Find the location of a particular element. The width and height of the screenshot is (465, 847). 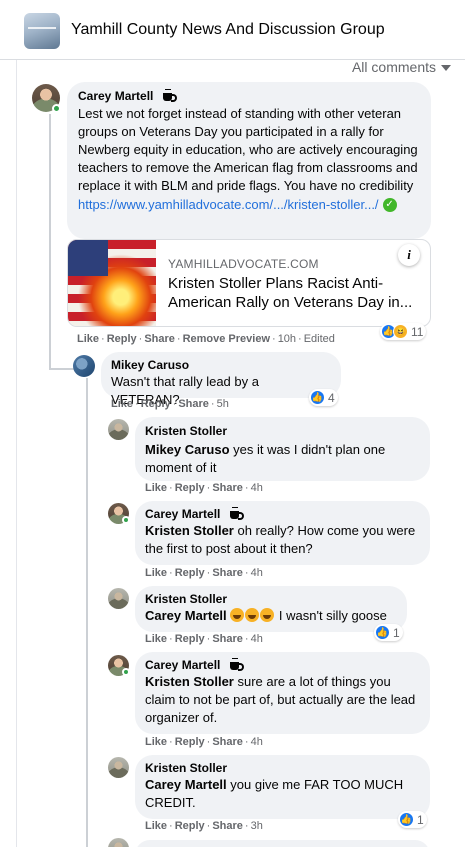

group-logo is located at coordinates (42, 31).